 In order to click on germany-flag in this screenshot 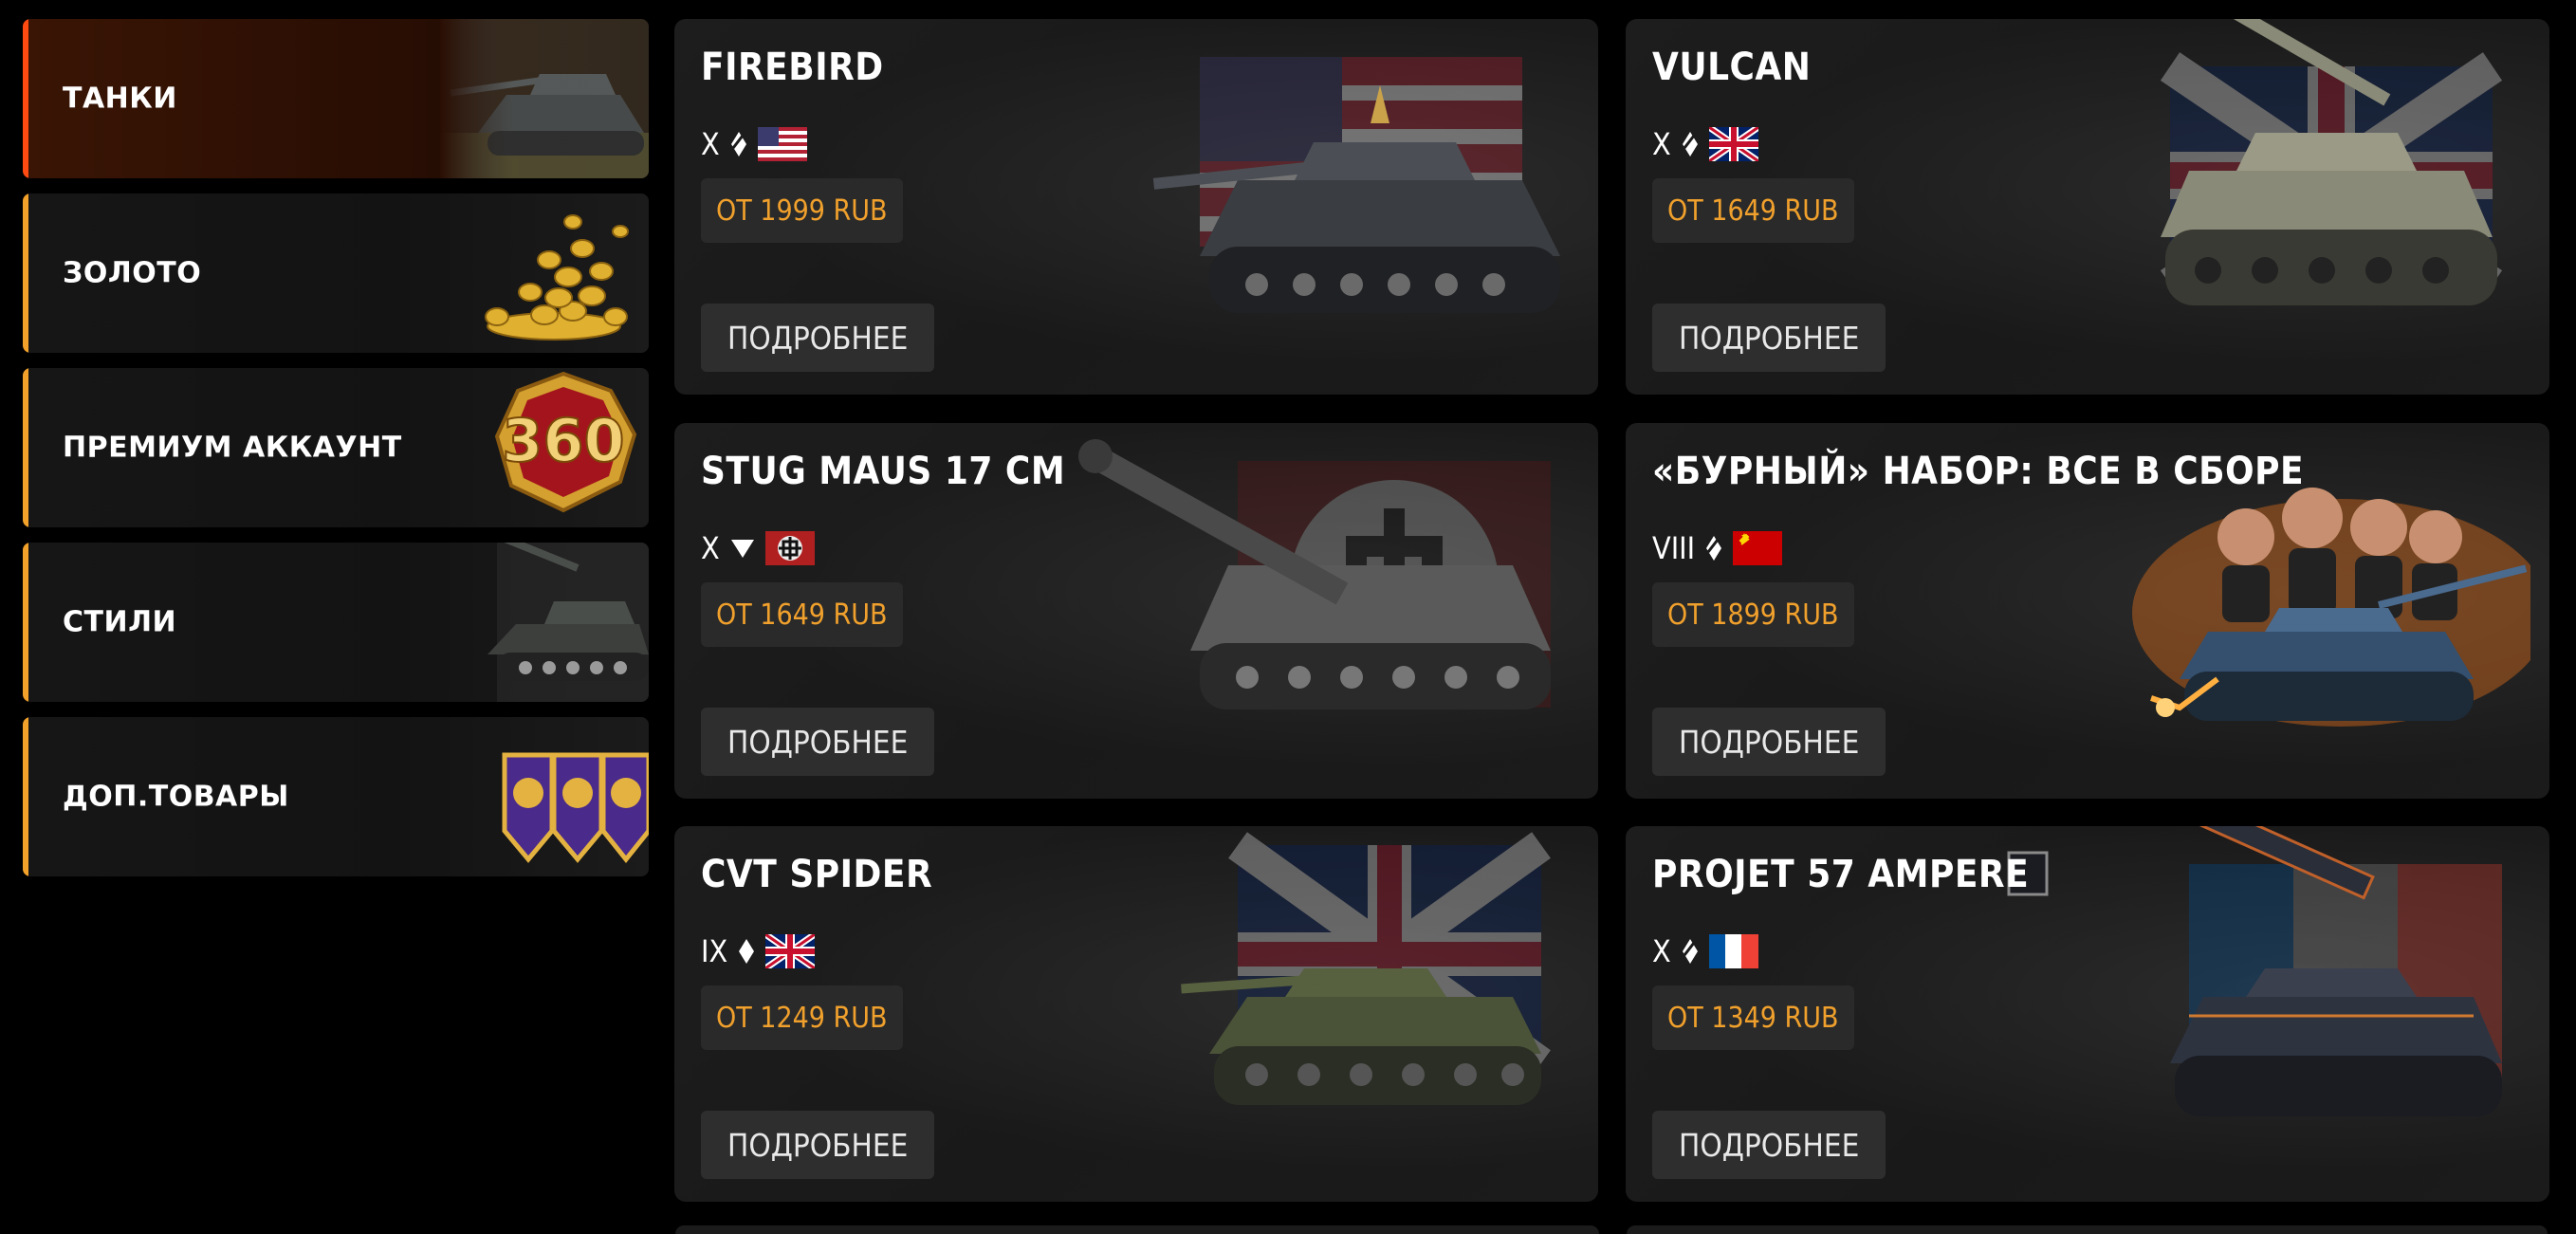, I will do `click(789, 548)`.